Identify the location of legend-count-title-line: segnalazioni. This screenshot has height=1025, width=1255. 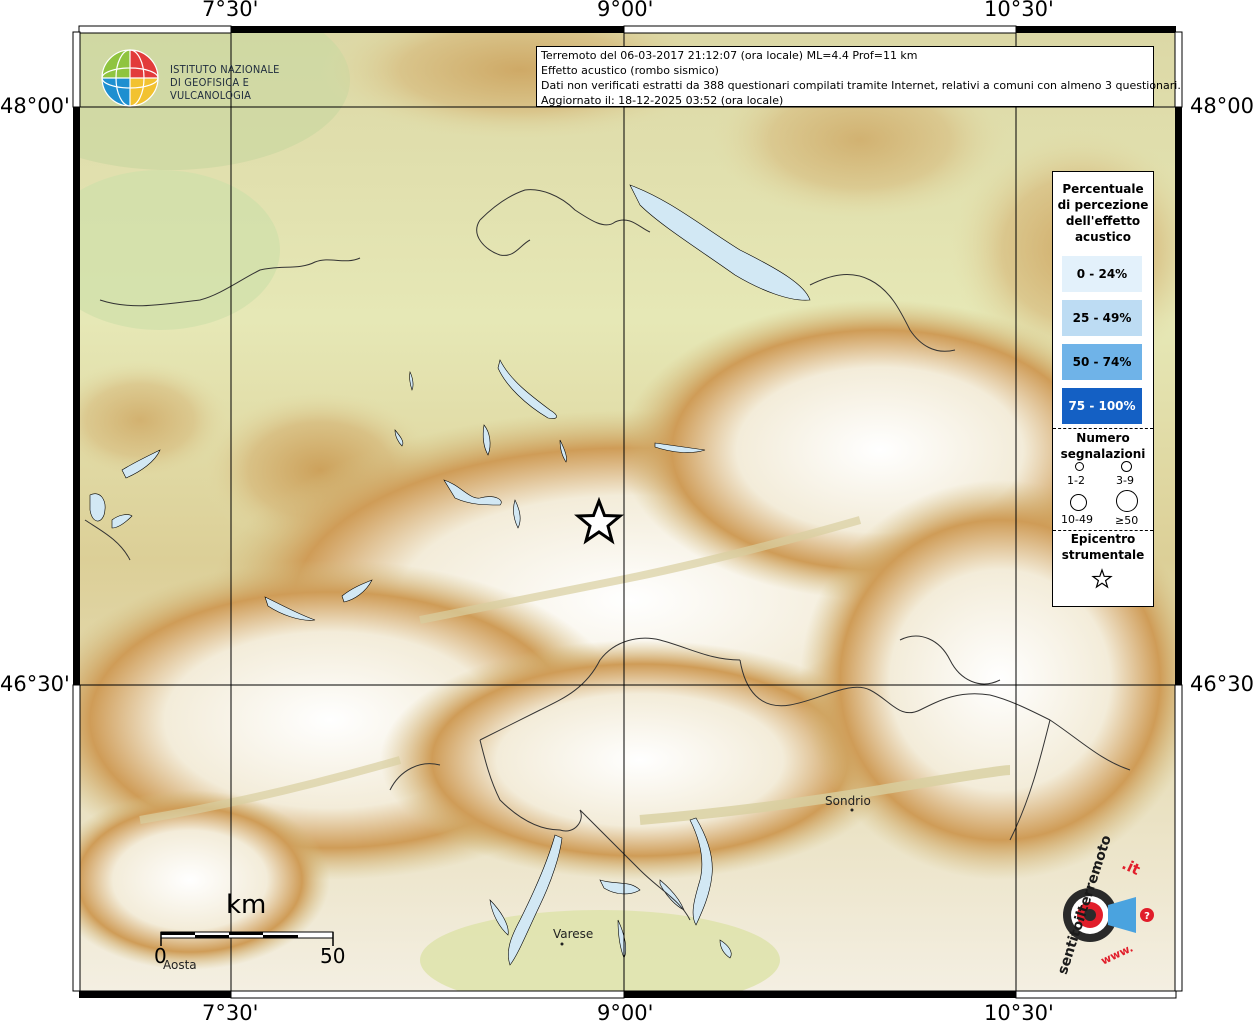
(1103, 454).